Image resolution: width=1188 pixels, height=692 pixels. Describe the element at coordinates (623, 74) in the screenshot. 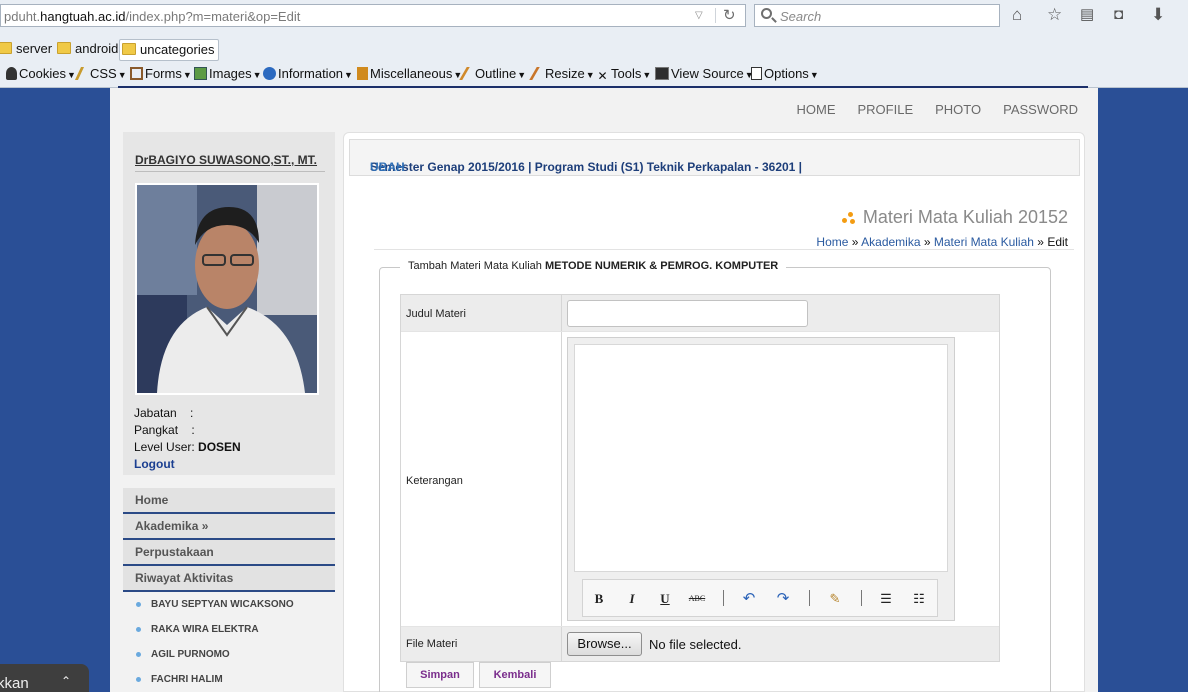

I see `devbar-tools: ✕ Tools▼` at that location.